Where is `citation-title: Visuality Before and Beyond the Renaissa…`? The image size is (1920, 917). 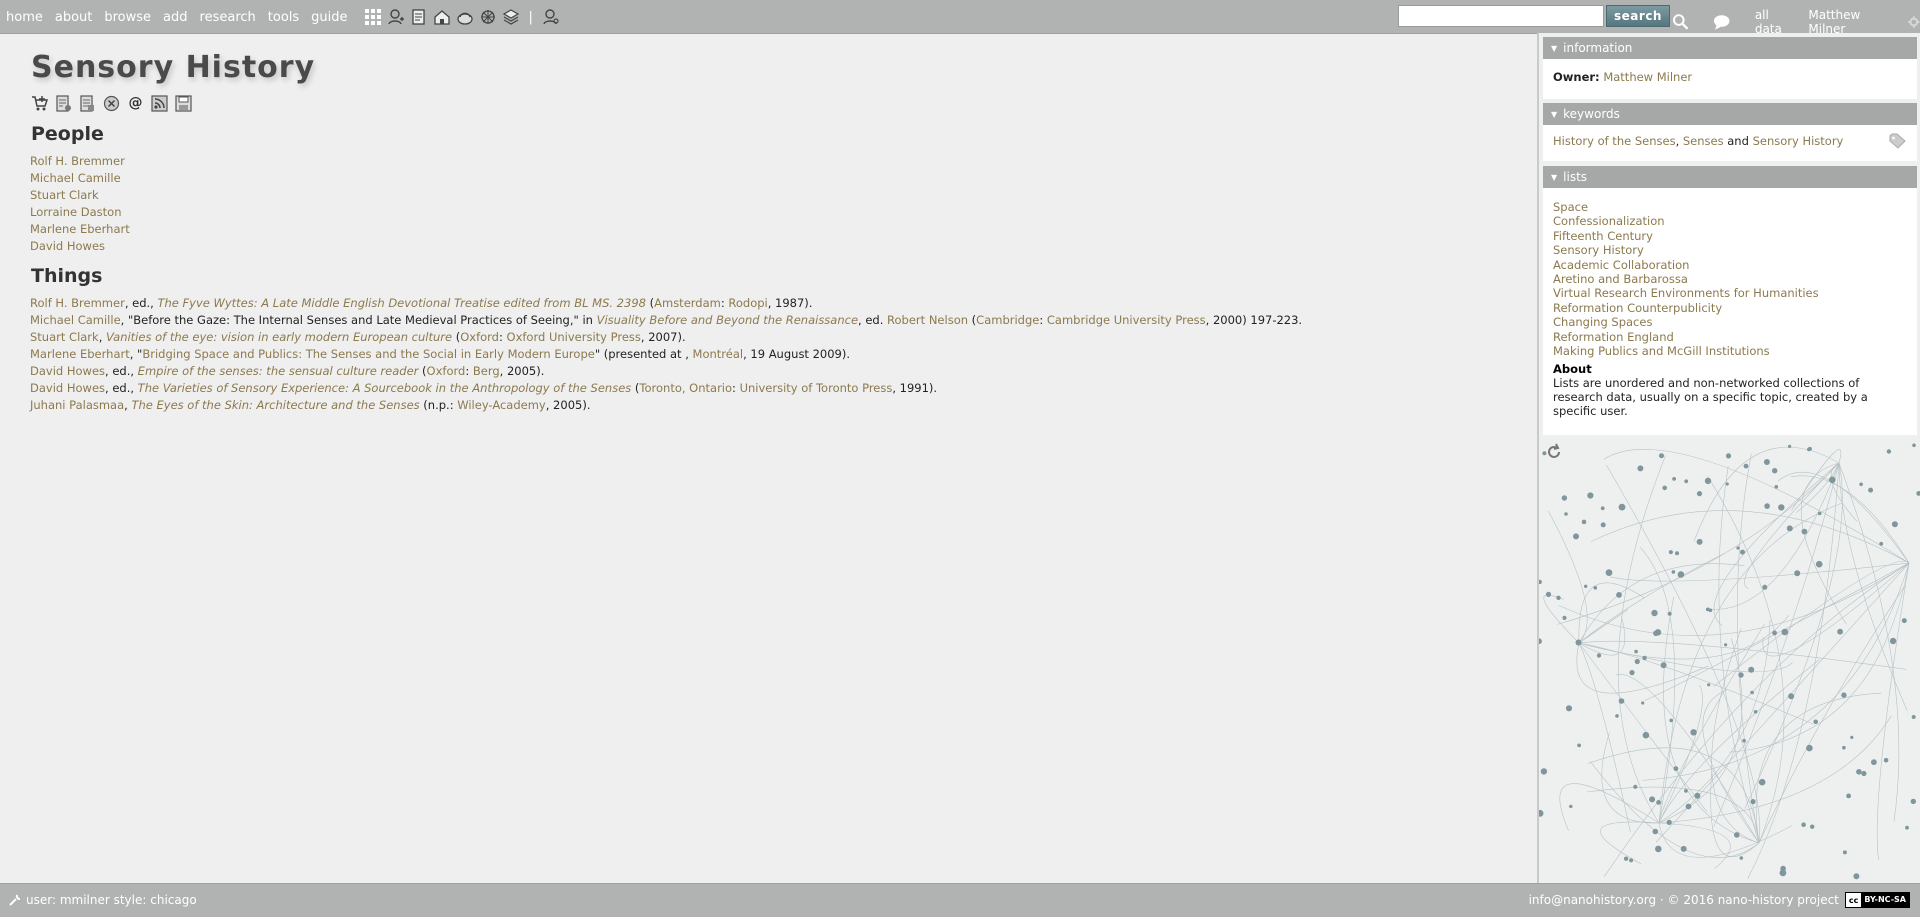
citation-title: Visuality Before and Beyond the Renaissa… is located at coordinates (727, 320).